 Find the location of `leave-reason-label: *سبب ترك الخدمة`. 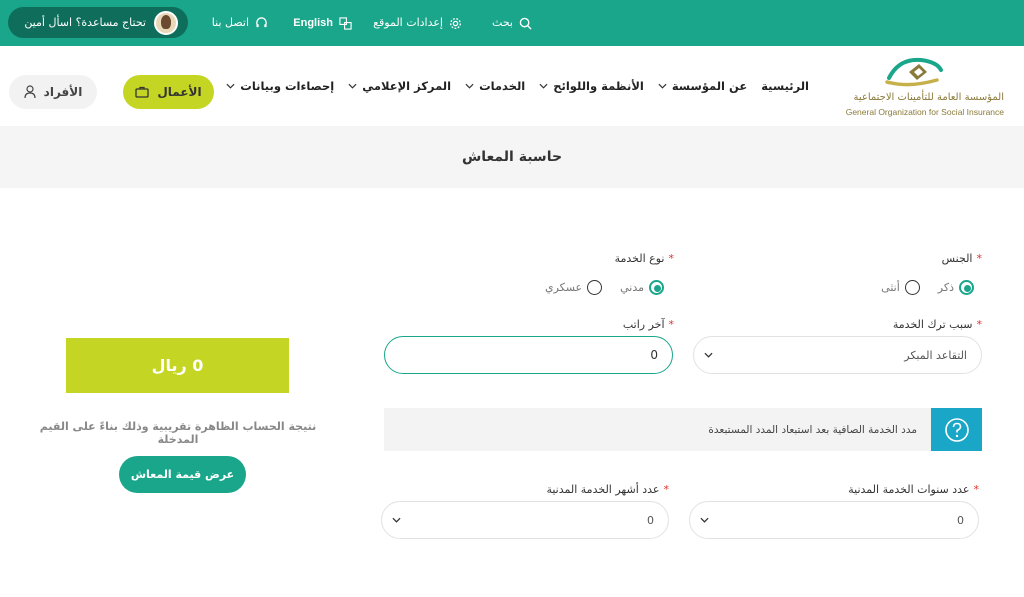

leave-reason-label: *سبب ترك الخدمة is located at coordinates (937, 324).